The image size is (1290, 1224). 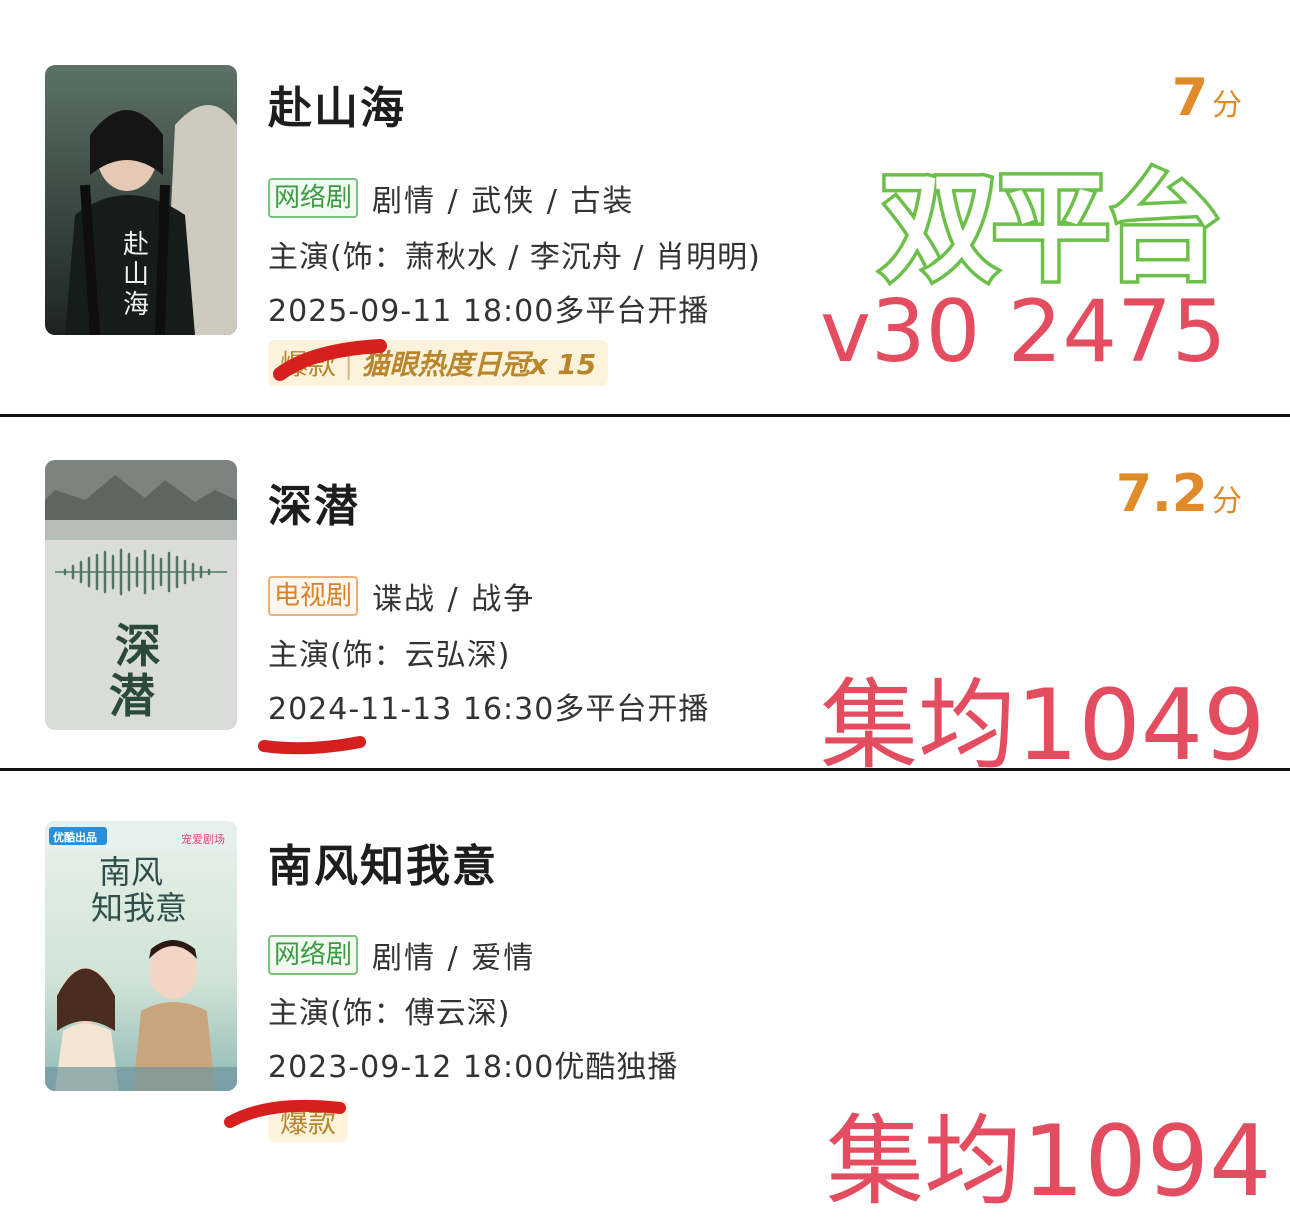 What do you see at coordinates (503, 201) in the screenshot?
I see `genre-text: 剧情 / 武侠 / 古装` at bounding box center [503, 201].